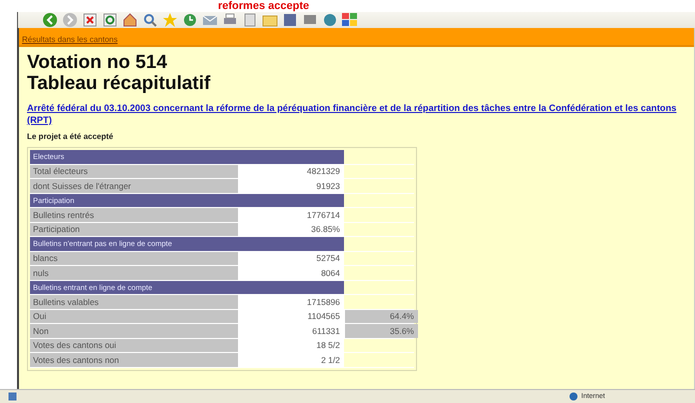 The height and width of the screenshot is (403, 695). What do you see at coordinates (291, 258) in the screenshot?
I see `row-value: 52754` at bounding box center [291, 258].